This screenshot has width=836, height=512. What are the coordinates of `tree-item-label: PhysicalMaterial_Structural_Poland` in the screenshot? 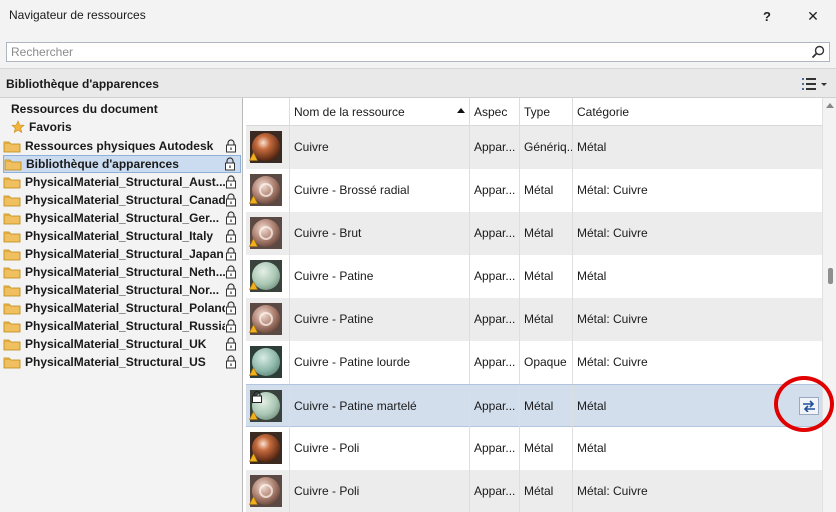 It's located at (125, 308).